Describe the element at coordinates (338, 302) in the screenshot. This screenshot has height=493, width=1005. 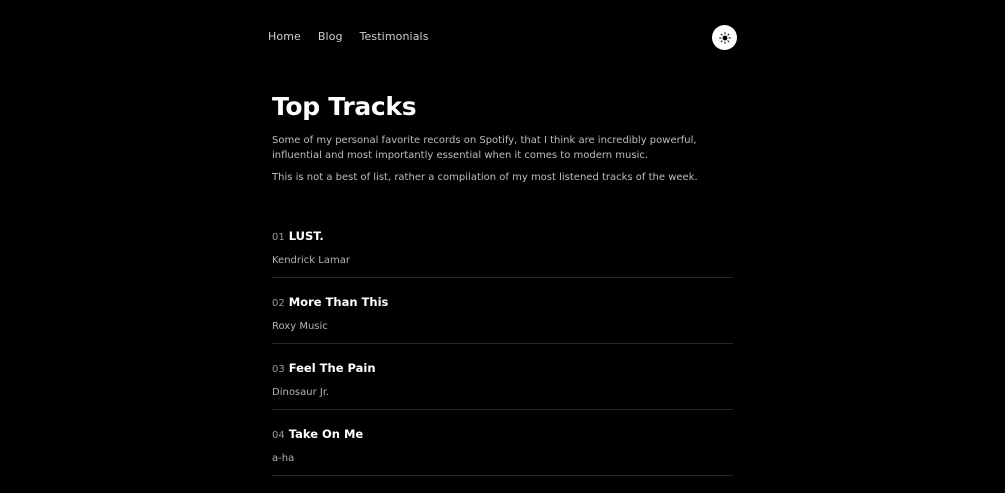
I see `track-name: More Than This` at that location.